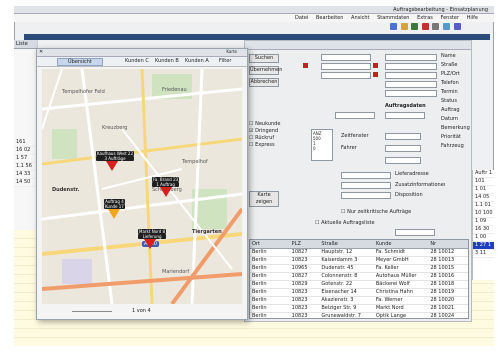  What do you see at coordinates (25, 143) in the screenshot?
I see `list-item: 161` at bounding box center [25, 143].